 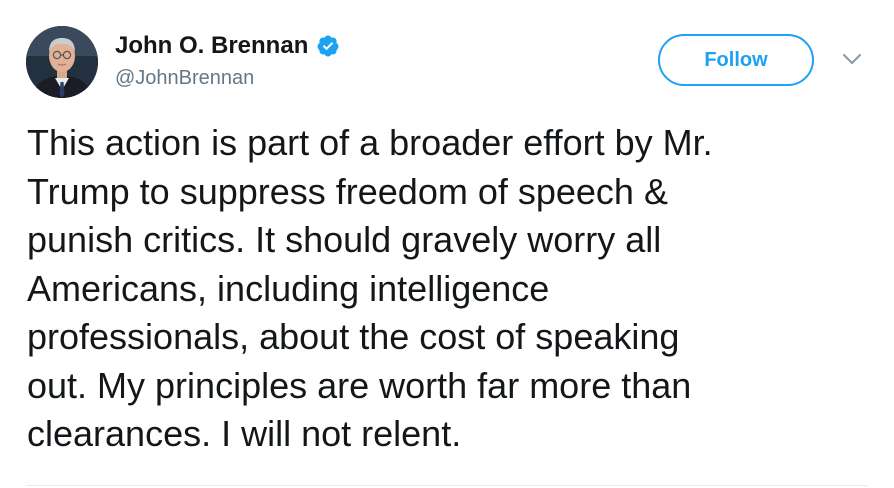 What do you see at coordinates (852, 59) in the screenshot?
I see `chevron-down-icon` at bounding box center [852, 59].